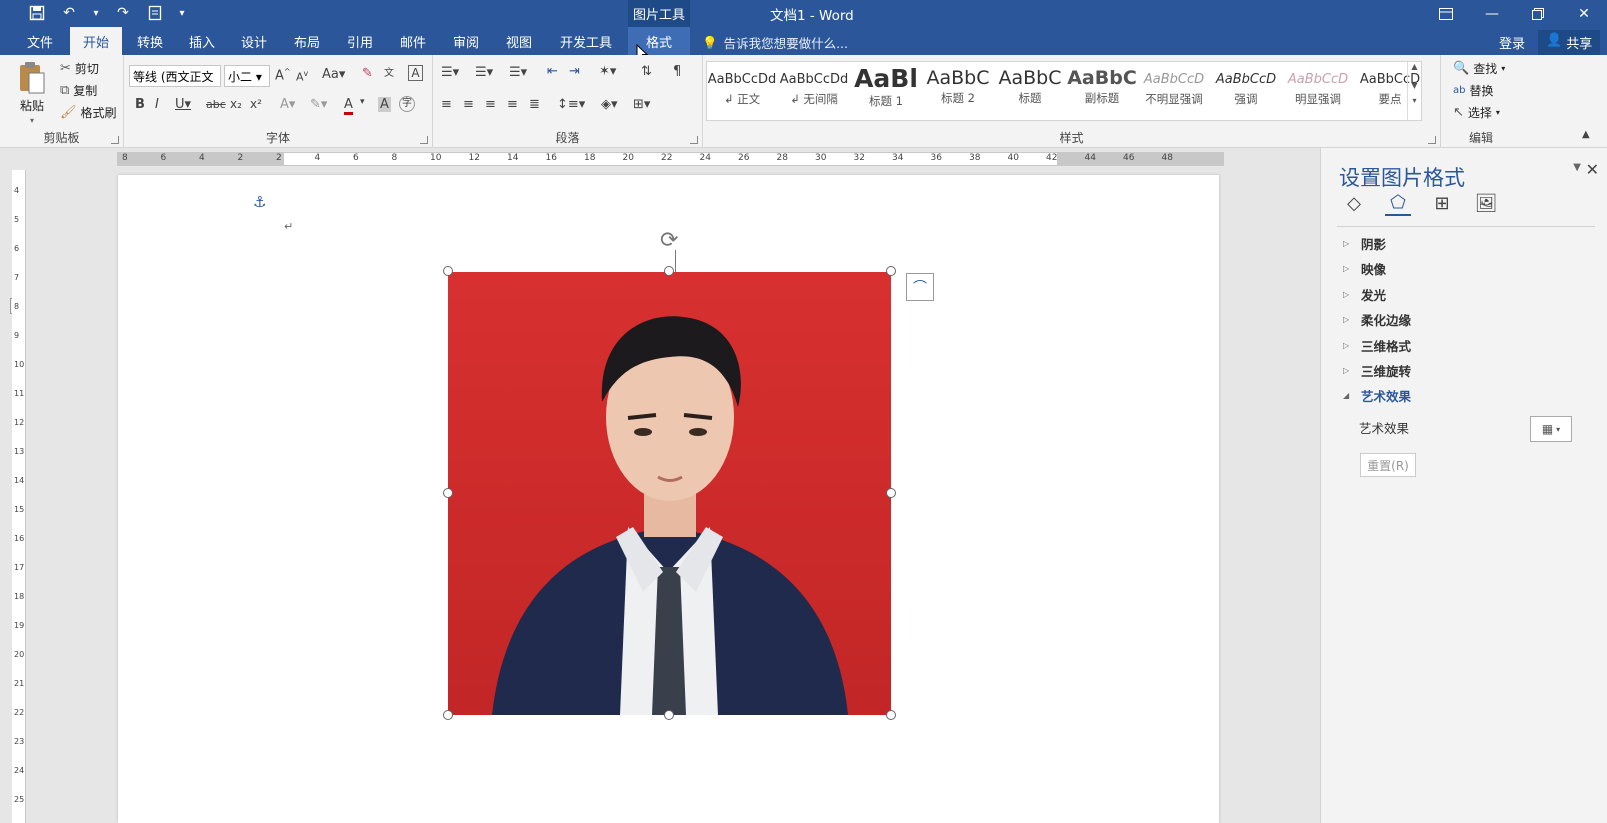 This screenshot has width=1607, height=823. What do you see at coordinates (1414, 66) in the screenshot?
I see `scroll-up-icon: ▲` at bounding box center [1414, 66].